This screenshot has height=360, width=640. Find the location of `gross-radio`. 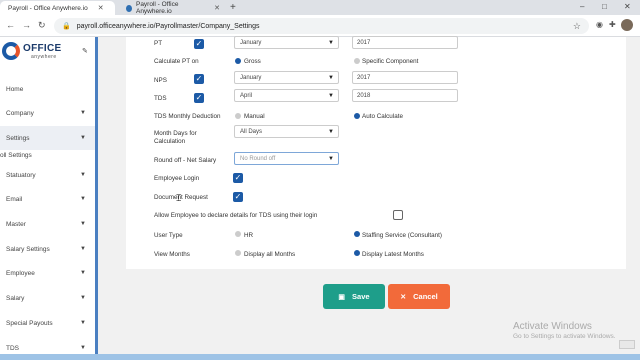

gross-radio is located at coordinates (238, 61).